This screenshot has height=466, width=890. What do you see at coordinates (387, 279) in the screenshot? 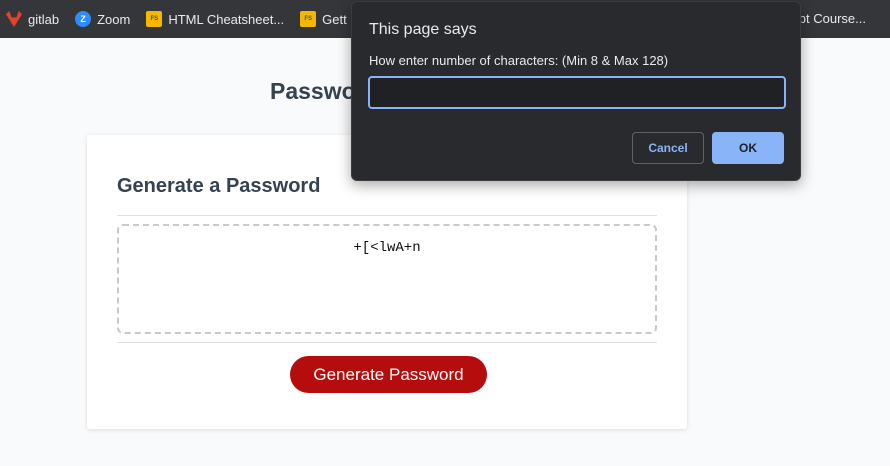
I see `password-output: +[<lwA+n` at bounding box center [387, 279].